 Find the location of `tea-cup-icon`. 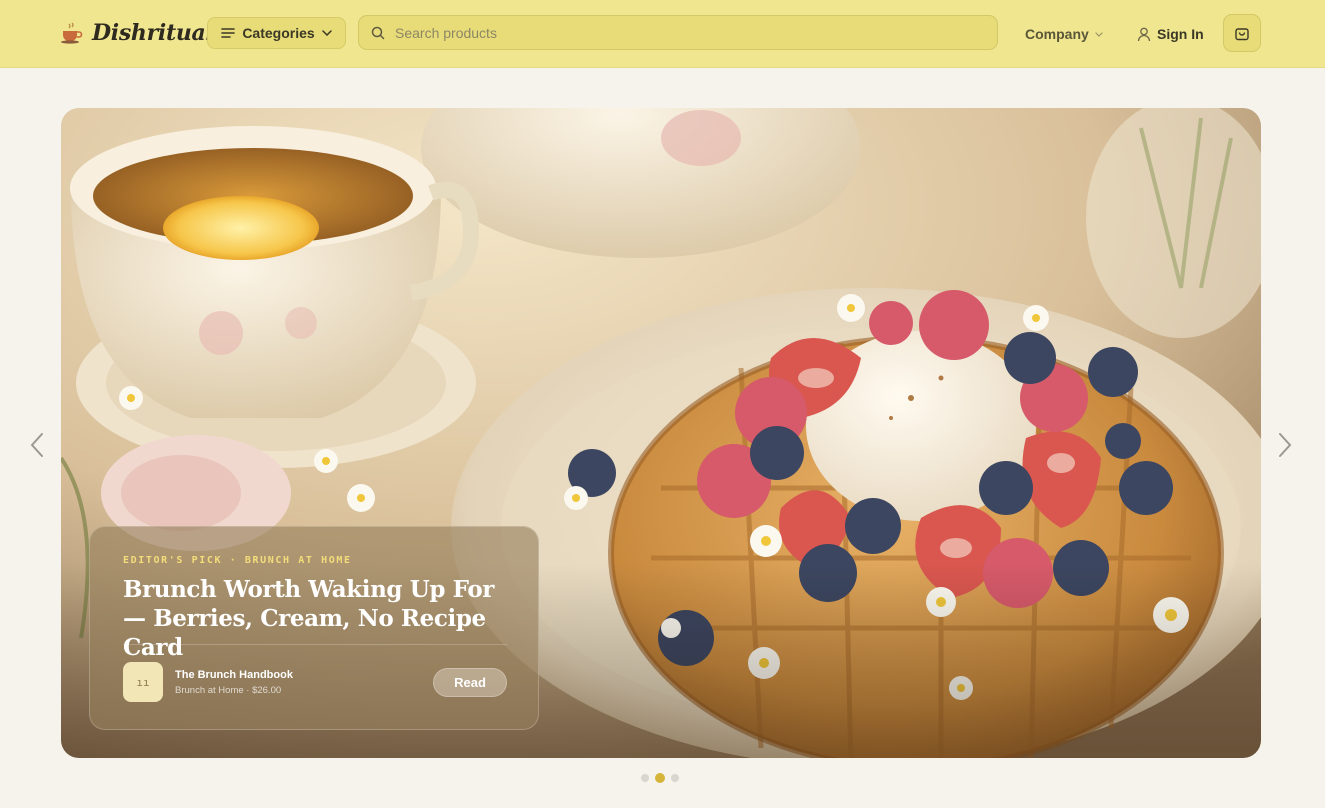

tea-cup-icon is located at coordinates (72, 33).